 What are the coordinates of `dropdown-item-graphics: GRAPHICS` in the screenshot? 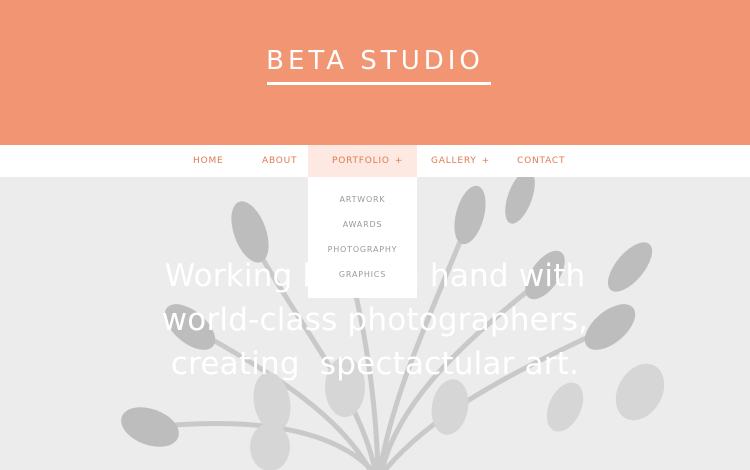 It's located at (362, 274).